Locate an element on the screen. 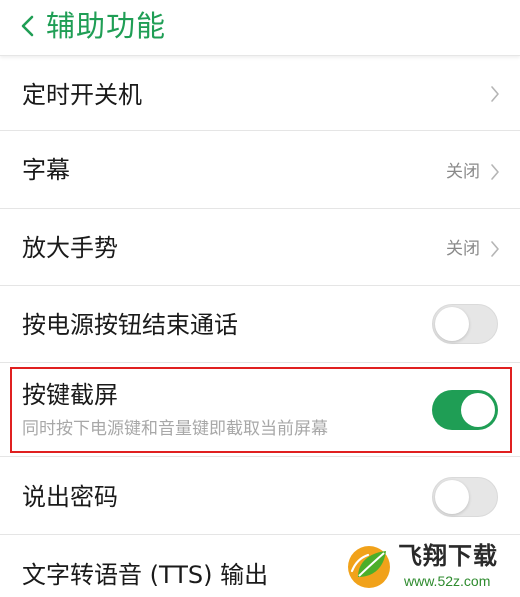 The width and height of the screenshot is (520, 597). app-header: 辅助功能 is located at coordinates (260, 28).